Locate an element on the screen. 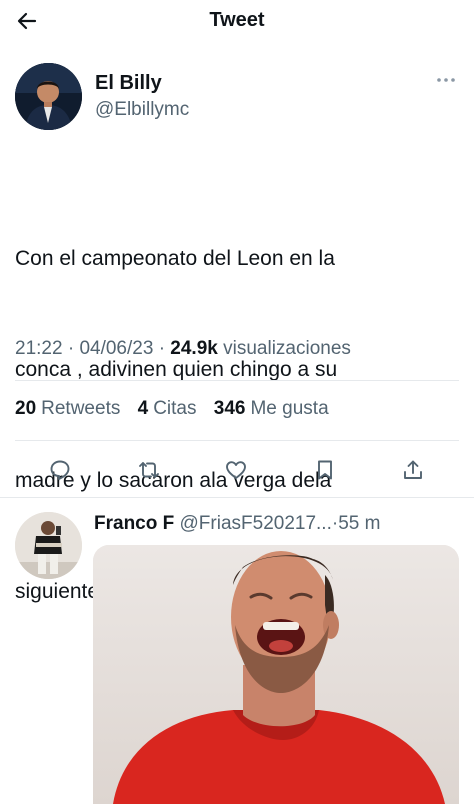 This screenshot has height=804, width=474. quotes-stat: 4 Citas is located at coordinates (167, 408).